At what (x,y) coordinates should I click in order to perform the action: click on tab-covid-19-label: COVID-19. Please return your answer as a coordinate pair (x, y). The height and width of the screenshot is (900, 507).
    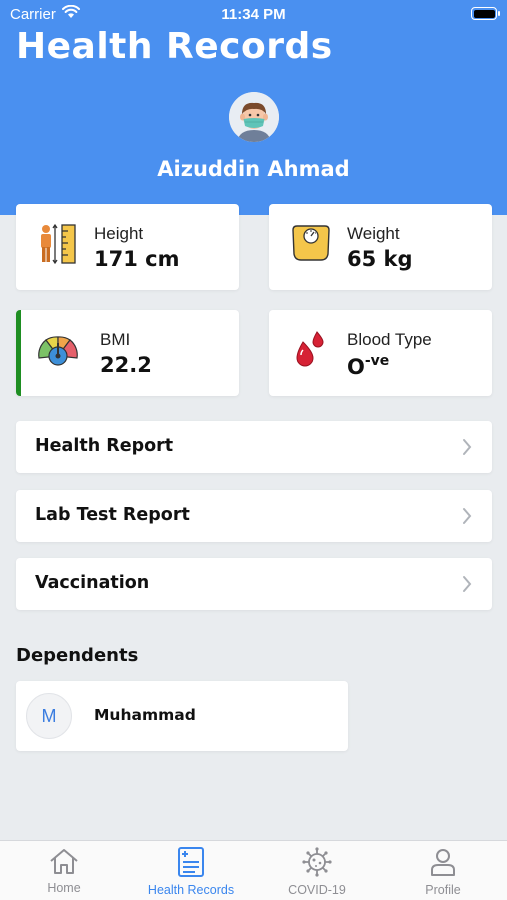
    Looking at the image, I should click on (317, 890).